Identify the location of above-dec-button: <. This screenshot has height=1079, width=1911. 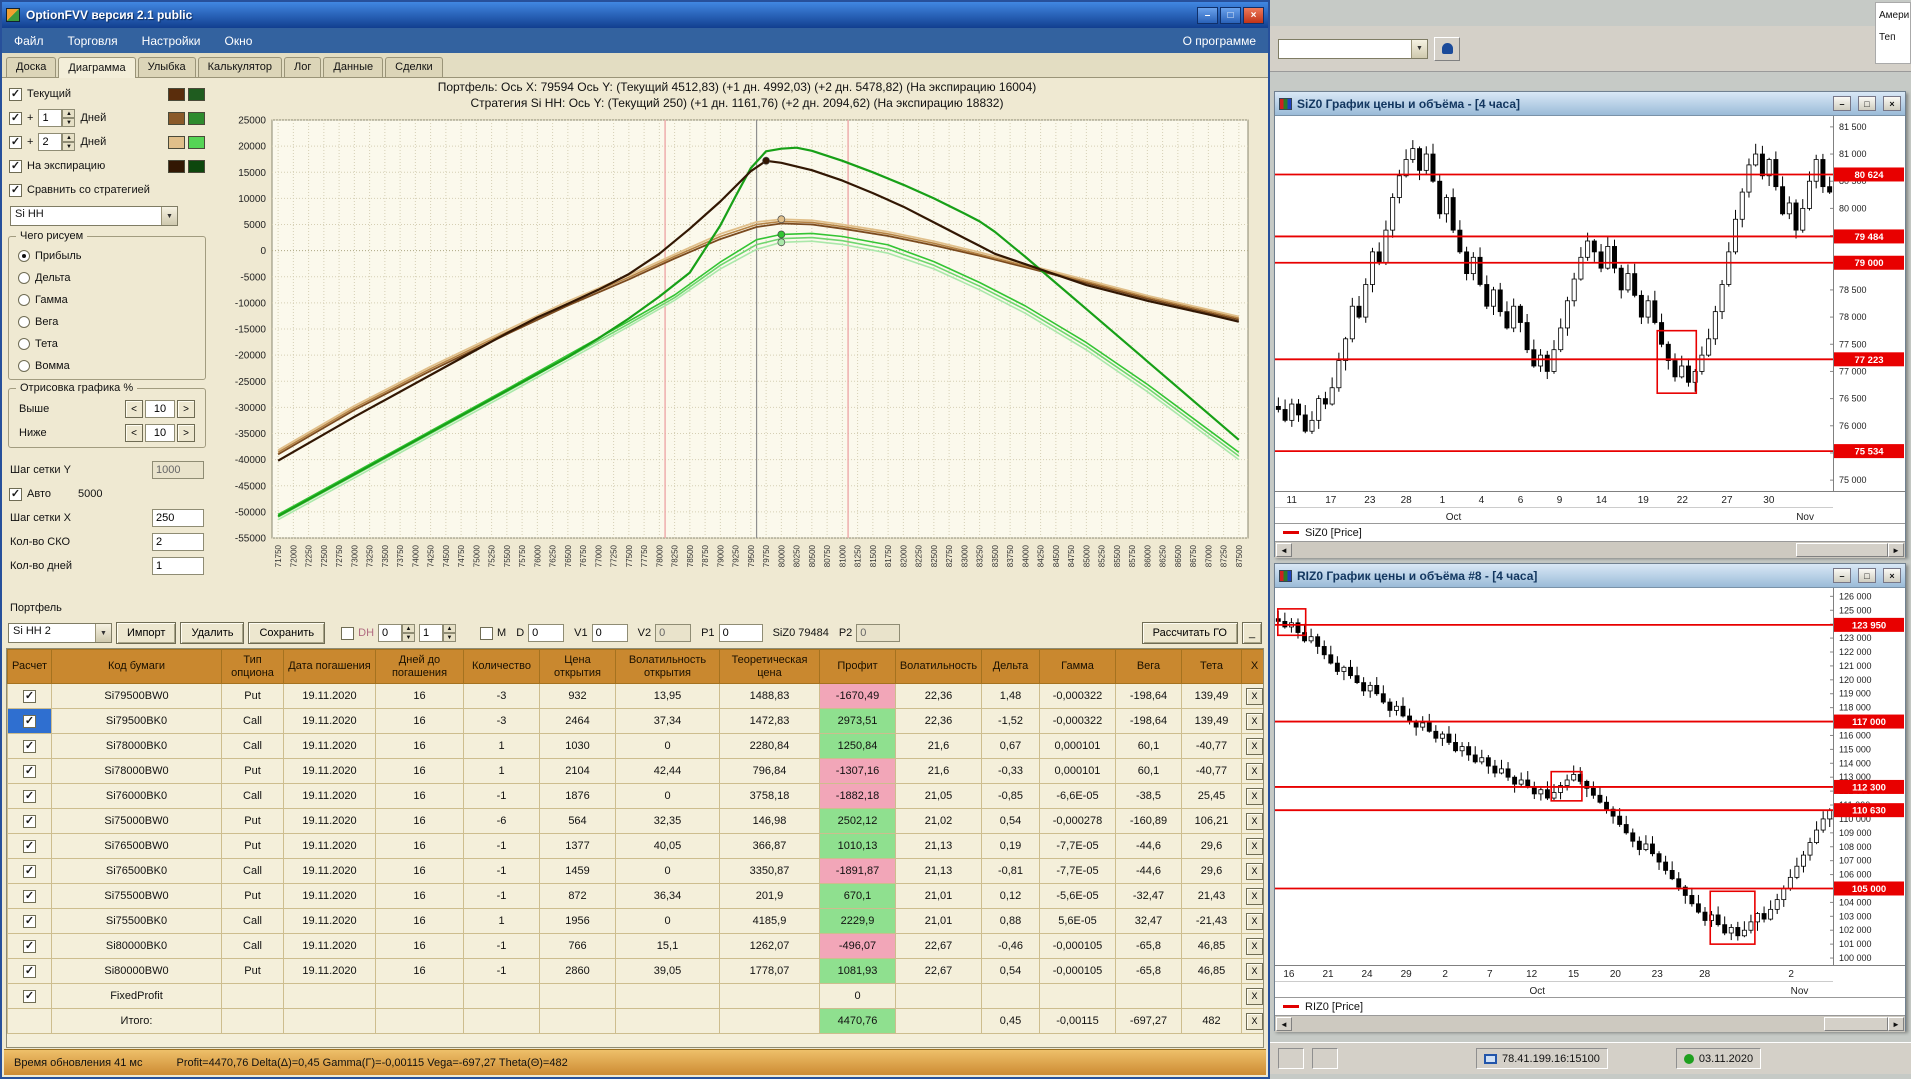
(134, 409).